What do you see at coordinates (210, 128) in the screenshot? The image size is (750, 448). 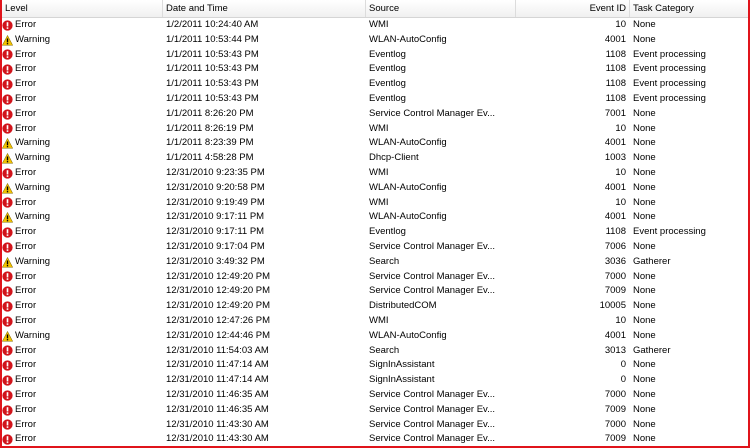 I see `cell-date-time: 1/1/2011 8:26:19 PM` at bounding box center [210, 128].